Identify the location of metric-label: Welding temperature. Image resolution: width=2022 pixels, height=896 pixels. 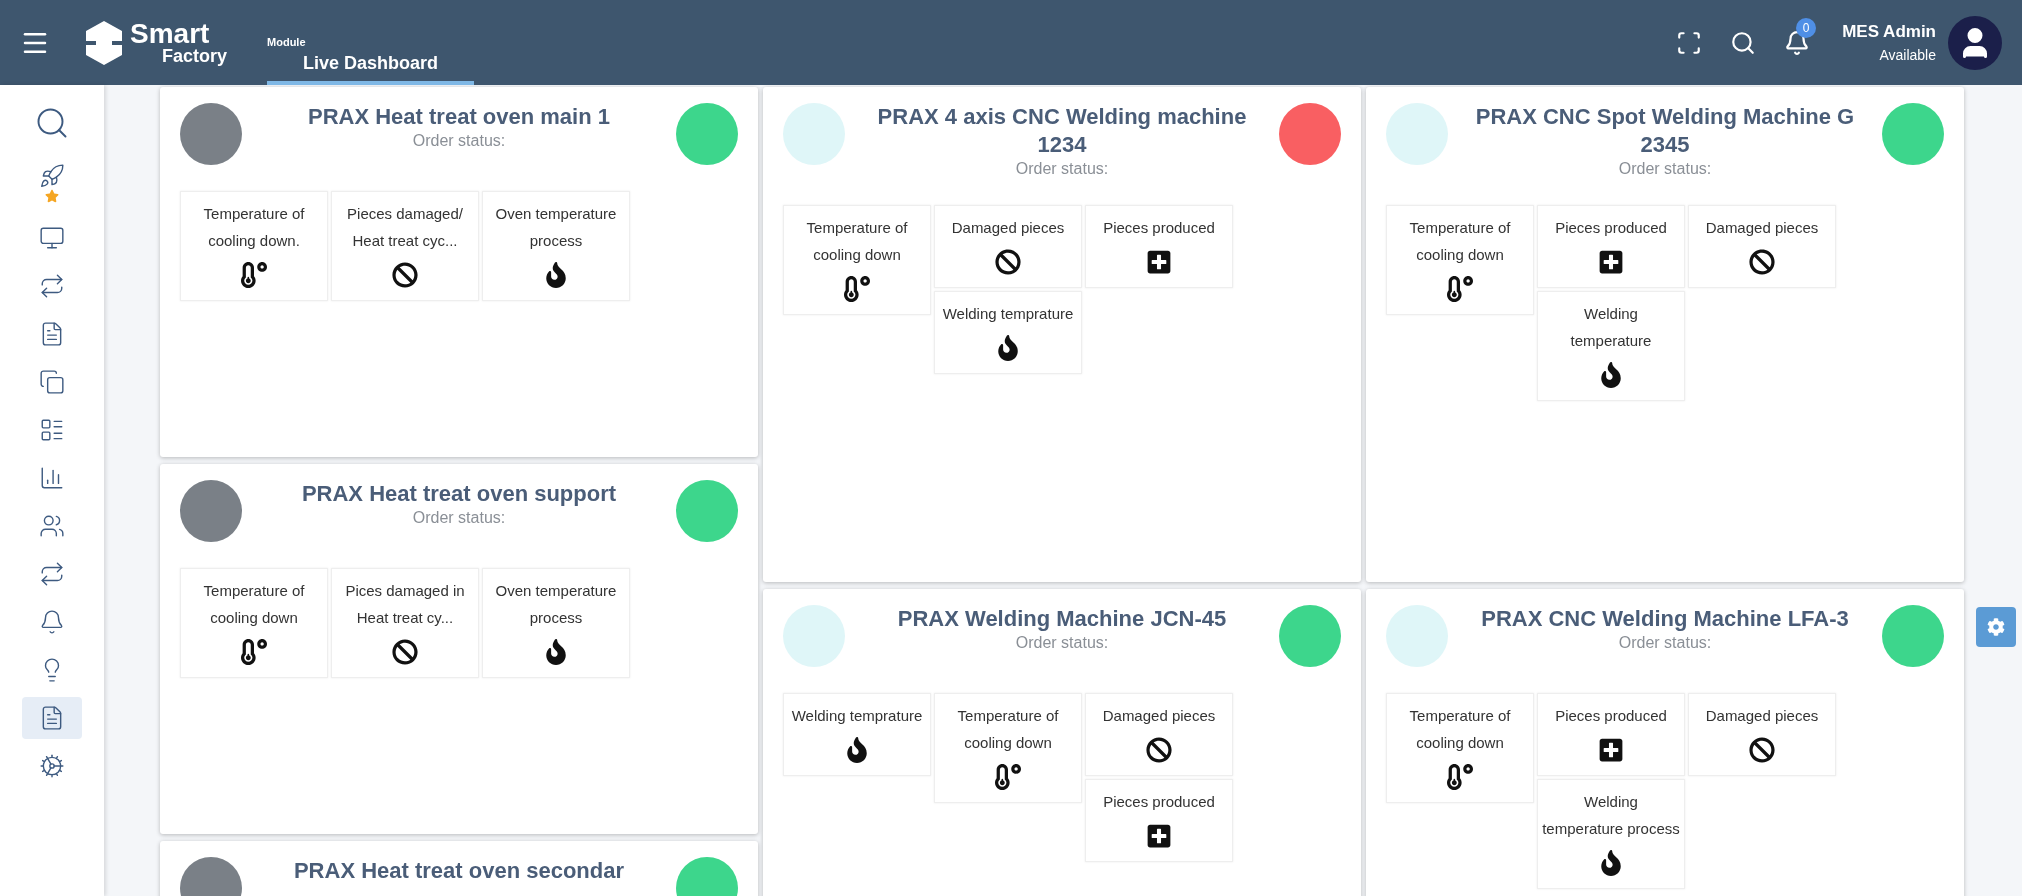
(1611, 327).